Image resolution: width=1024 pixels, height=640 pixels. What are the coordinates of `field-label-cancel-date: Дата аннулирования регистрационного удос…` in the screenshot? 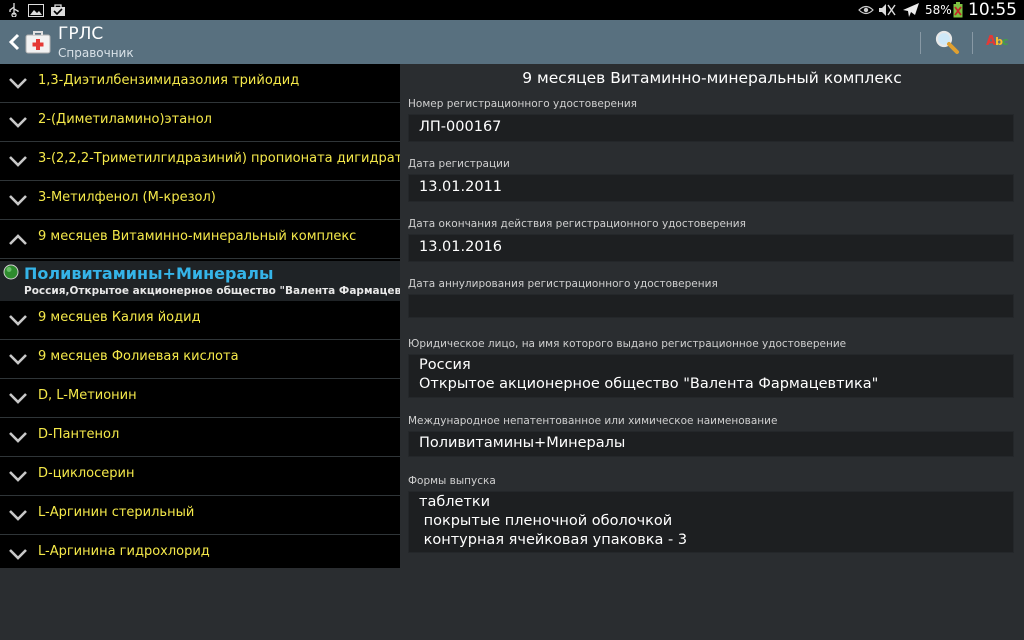 It's located at (563, 284).